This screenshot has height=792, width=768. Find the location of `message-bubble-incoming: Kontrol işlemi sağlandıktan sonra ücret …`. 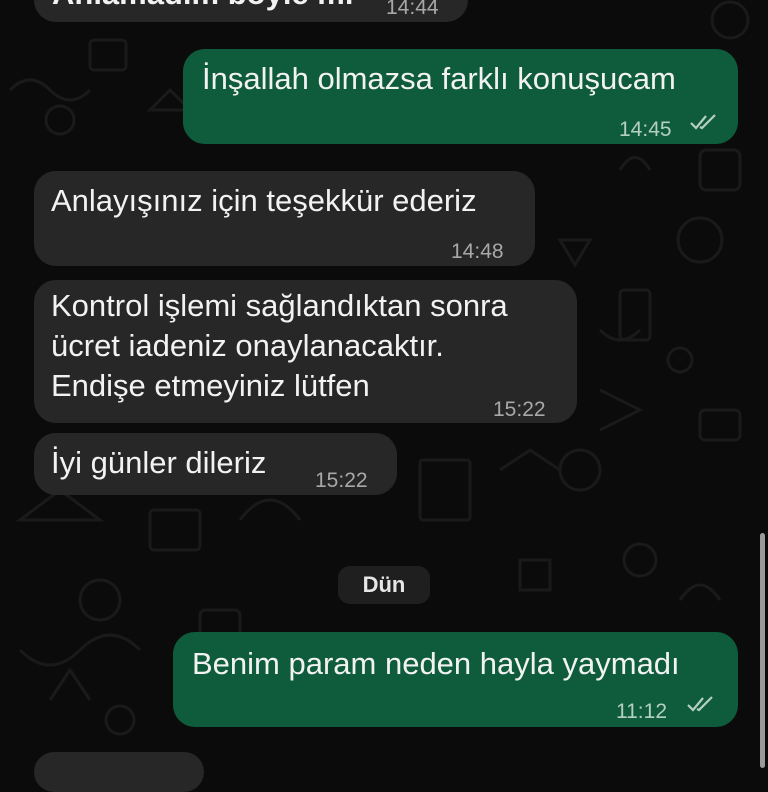

message-bubble-incoming: Kontrol işlemi sağlandıktan sonra ücret … is located at coordinates (305, 351).